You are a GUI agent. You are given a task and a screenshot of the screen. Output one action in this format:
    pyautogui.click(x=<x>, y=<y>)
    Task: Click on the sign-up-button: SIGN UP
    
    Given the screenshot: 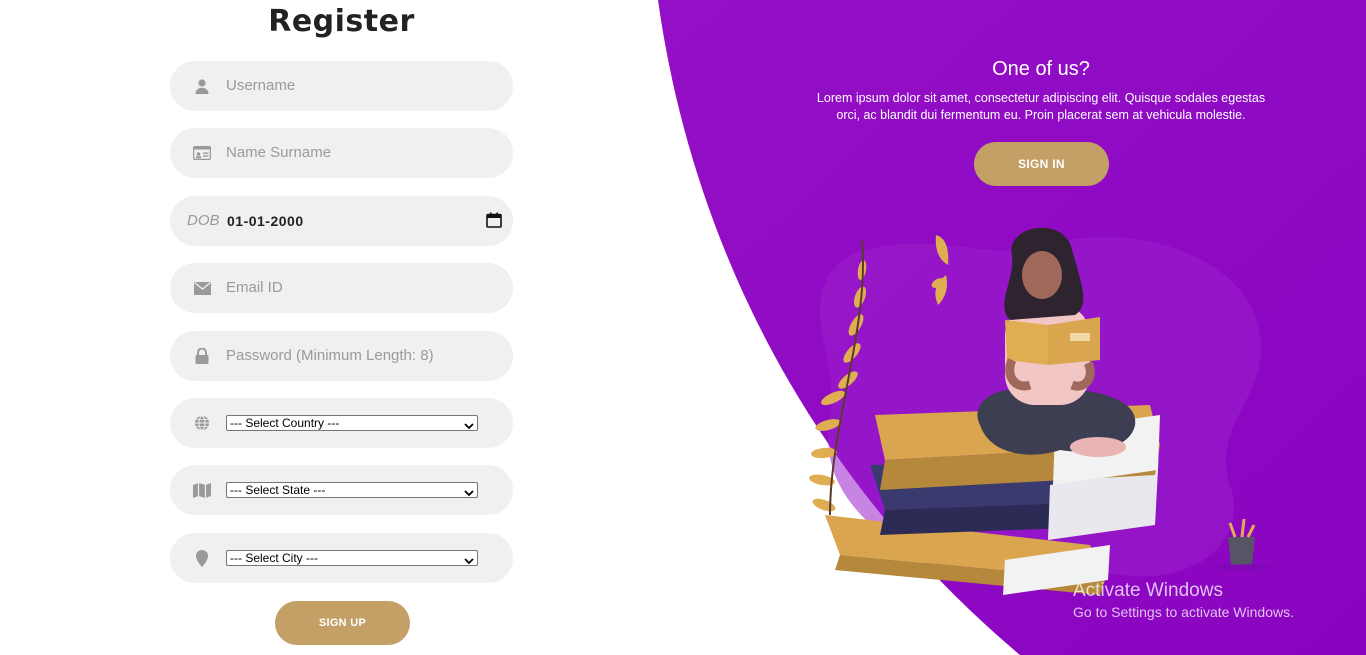 What is the action you would take?
    pyautogui.click(x=342, y=623)
    